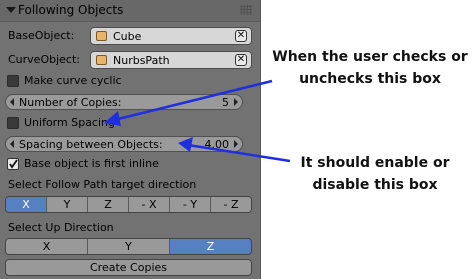 The image size is (474, 279). Describe the element at coordinates (234, 150) in the screenshot. I see `arrow-to-spacing-field` at that location.